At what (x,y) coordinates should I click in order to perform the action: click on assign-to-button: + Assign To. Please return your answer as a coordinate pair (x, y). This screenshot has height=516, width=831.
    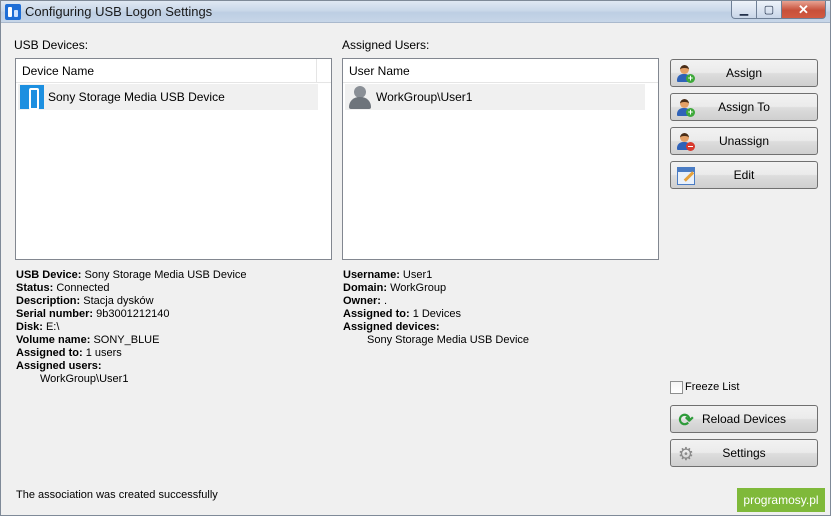
    Looking at the image, I should click on (744, 107).